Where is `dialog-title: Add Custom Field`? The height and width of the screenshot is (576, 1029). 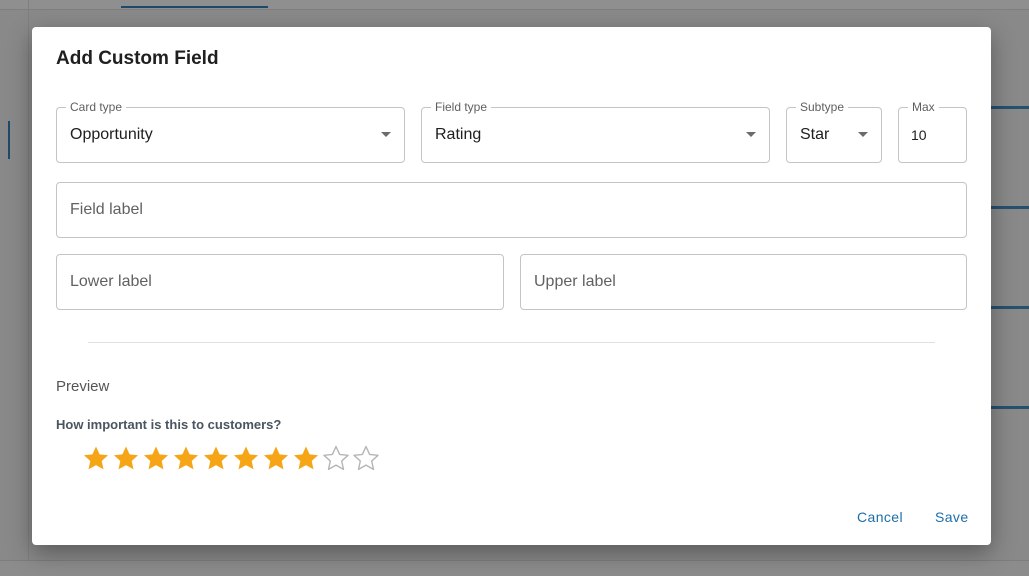 dialog-title: Add Custom Field is located at coordinates (137, 58).